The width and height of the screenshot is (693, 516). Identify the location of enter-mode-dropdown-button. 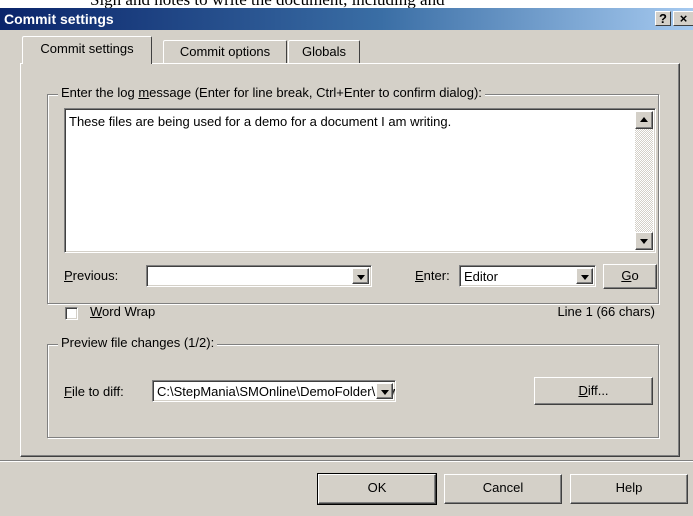
(584, 276).